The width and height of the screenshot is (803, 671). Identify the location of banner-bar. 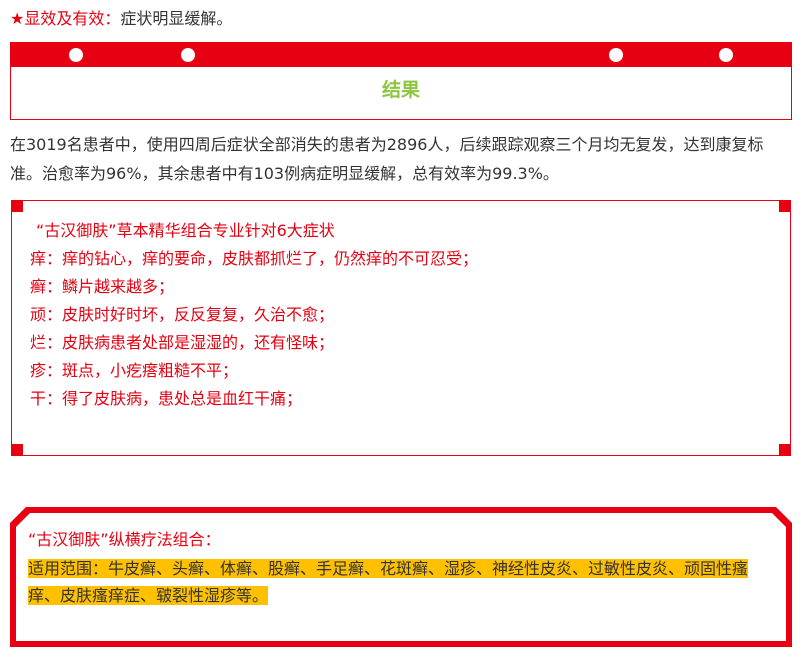
(401, 55).